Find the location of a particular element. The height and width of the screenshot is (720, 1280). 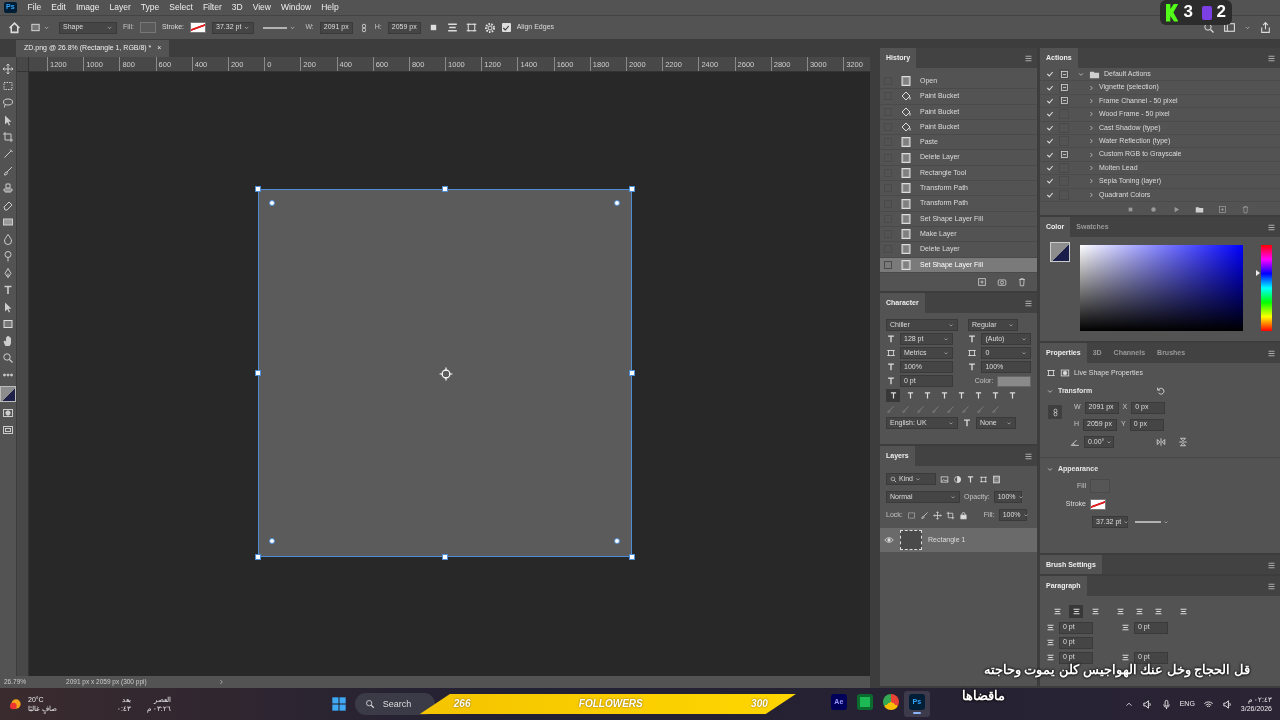

mask-properties-icon is located at coordinates (1065, 373).